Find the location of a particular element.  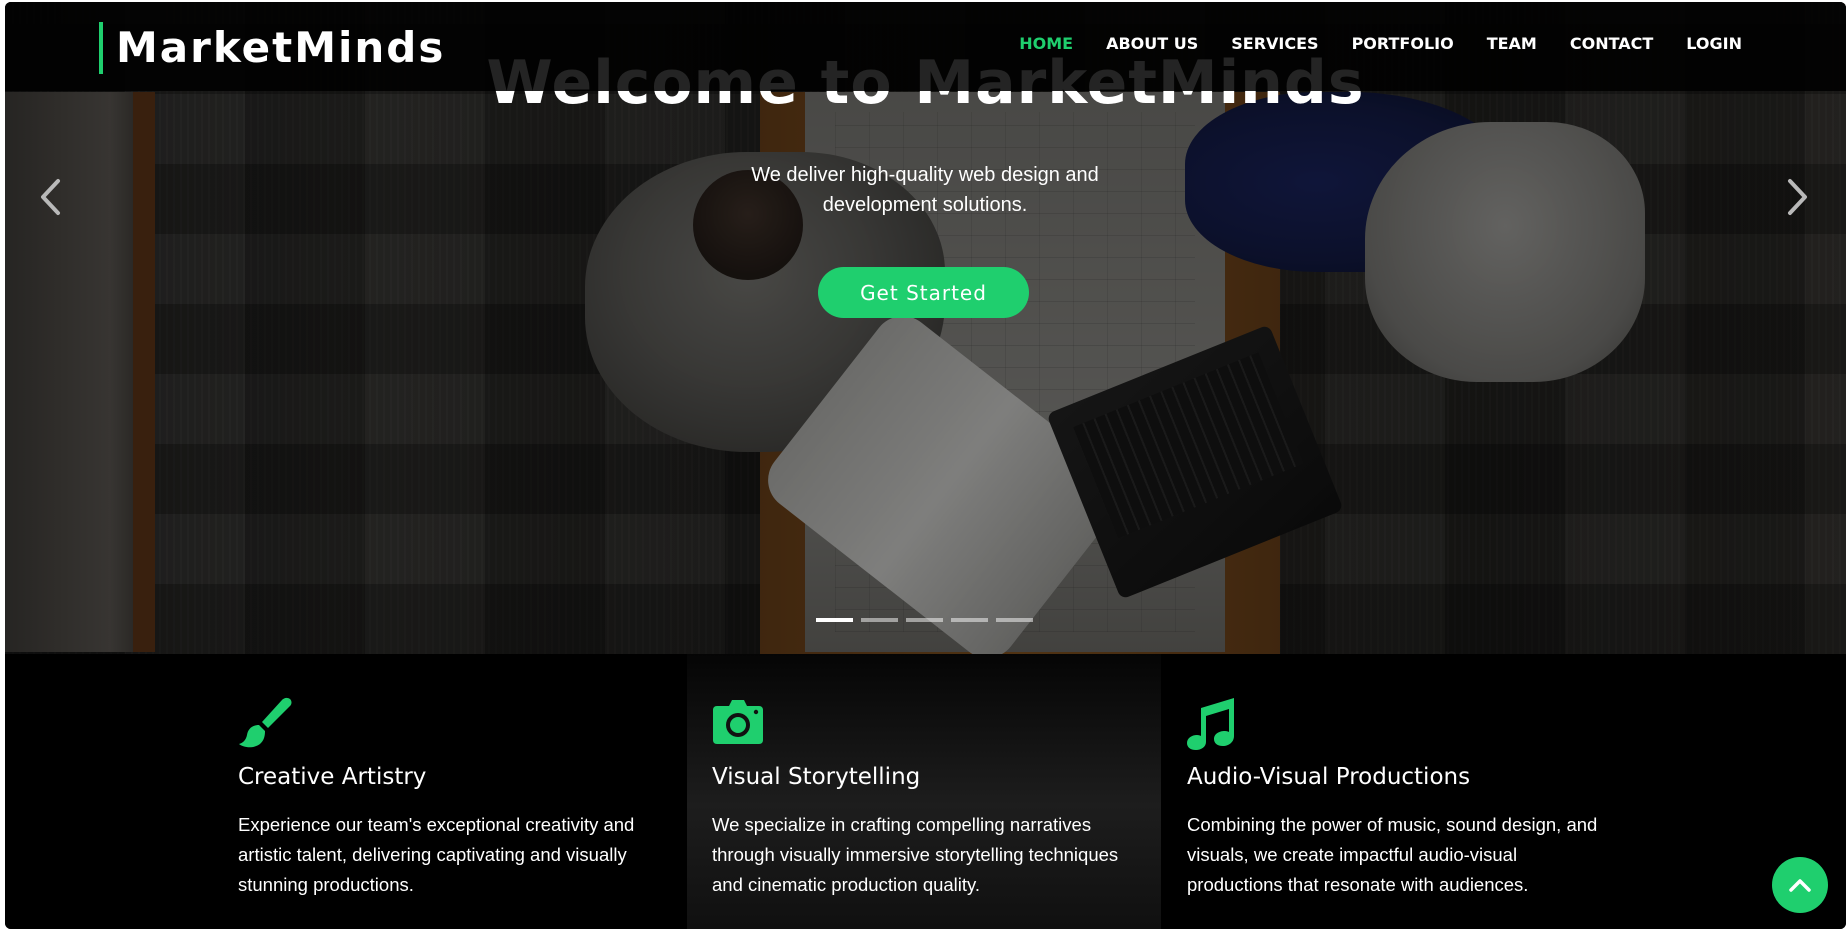

feature-title: Audio-Visual Productions is located at coordinates (1329, 777).